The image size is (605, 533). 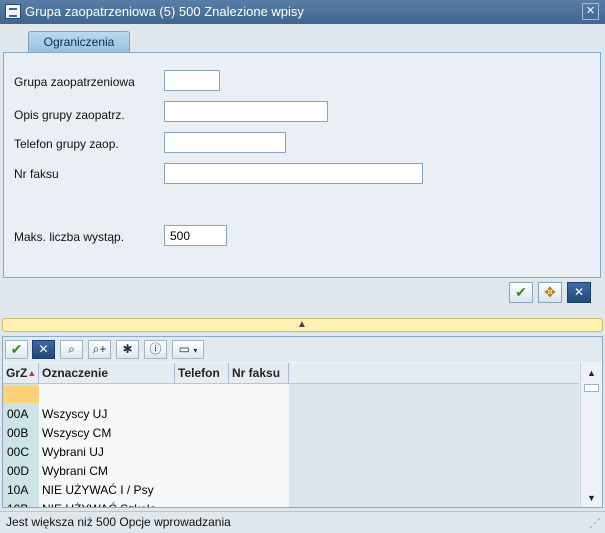 What do you see at coordinates (202, 373) in the screenshot?
I see `column-header-telefon: Telefon` at bounding box center [202, 373].